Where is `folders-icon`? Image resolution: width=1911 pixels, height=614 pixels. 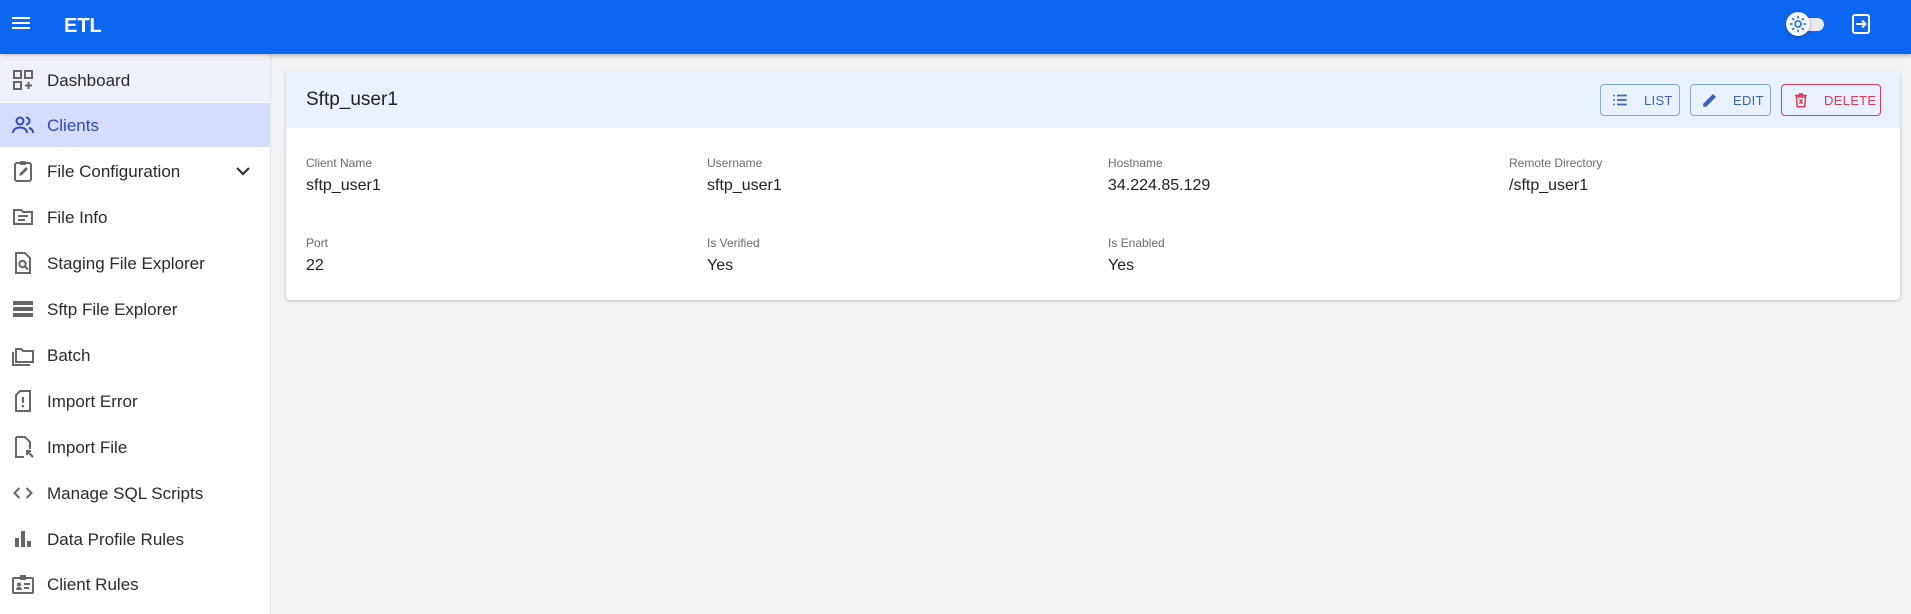 folders-icon is located at coordinates (23, 357).